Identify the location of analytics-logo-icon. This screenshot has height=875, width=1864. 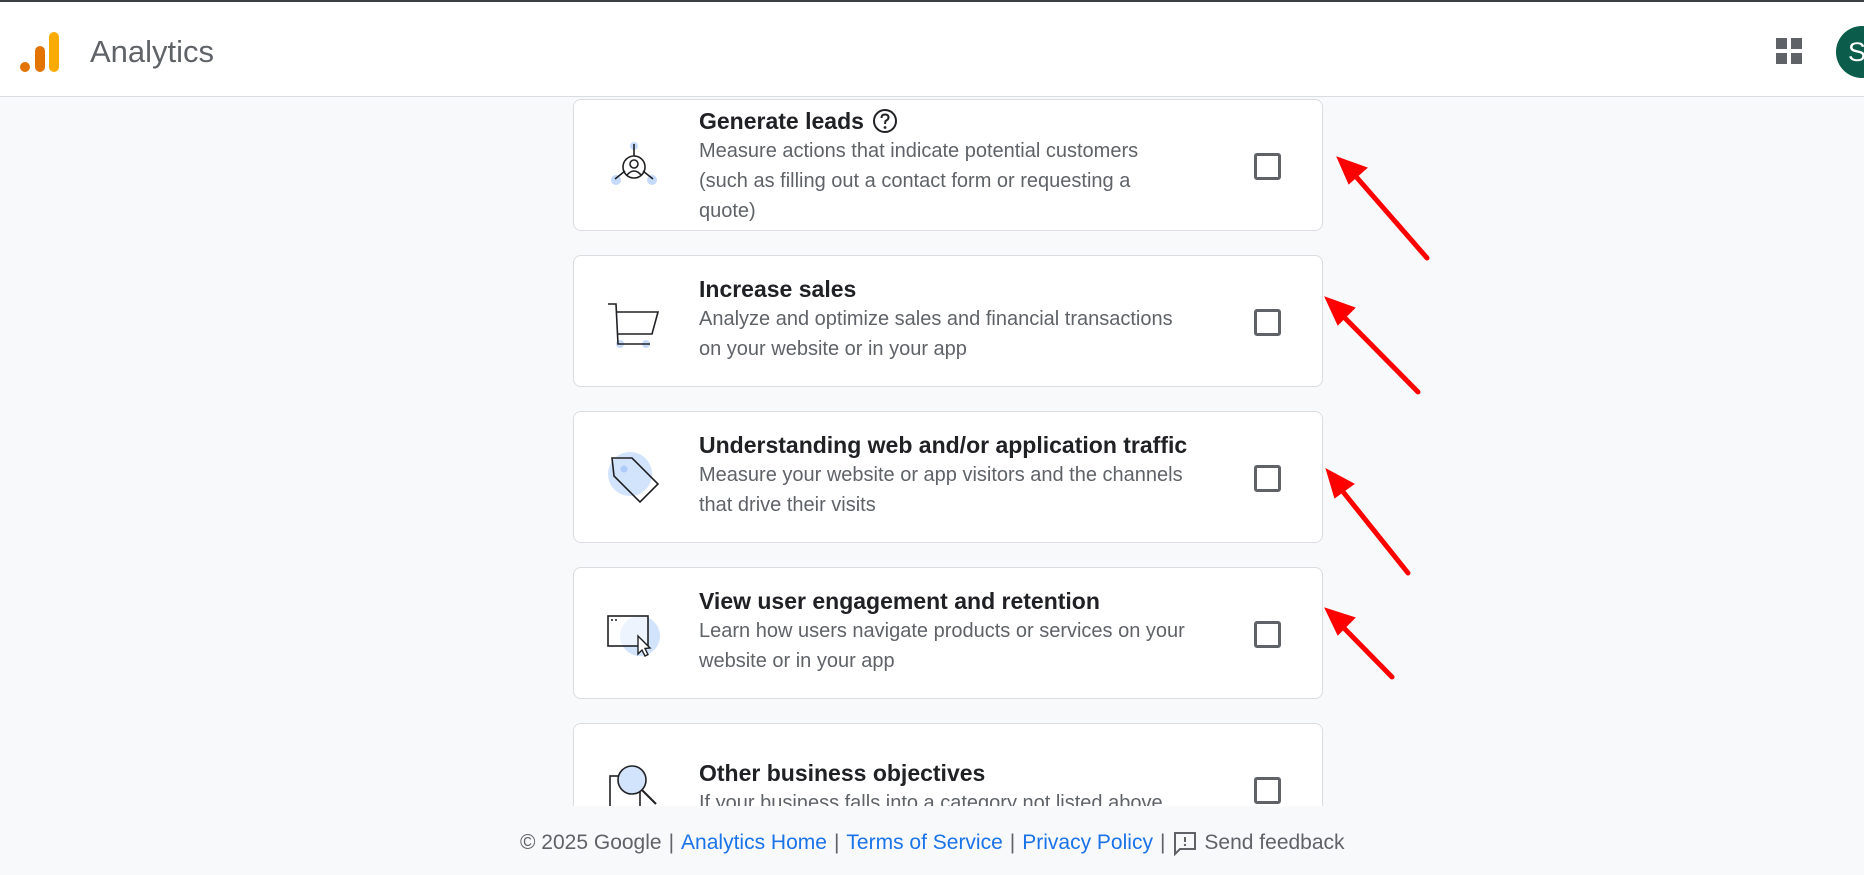
(42, 52).